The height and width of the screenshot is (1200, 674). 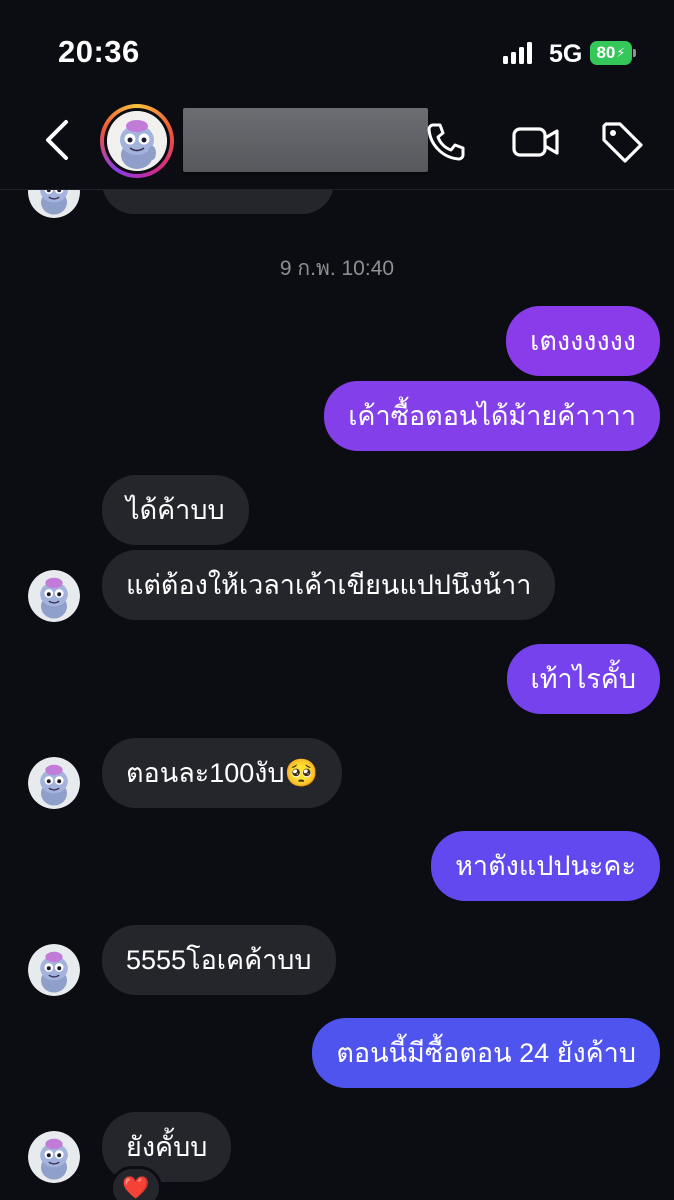 I want to click on tag-icon, so click(x=622, y=142).